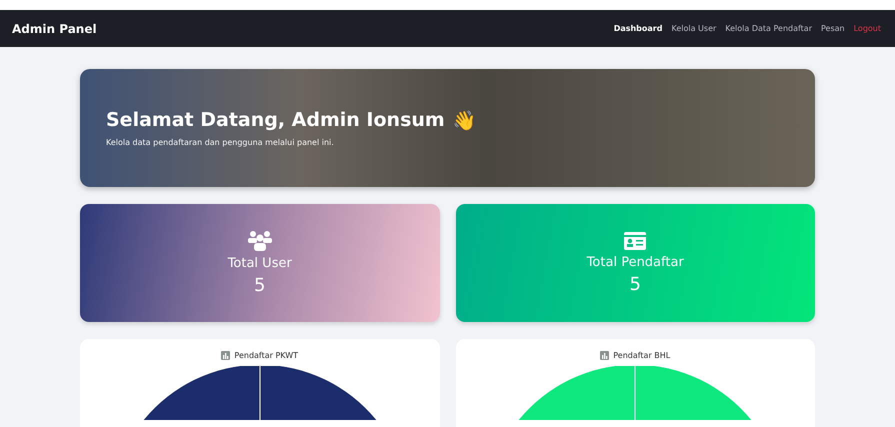  What do you see at coordinates (635, 241) in the screenshot?
I see `id-card-icon` at bounding box center [635, 241].